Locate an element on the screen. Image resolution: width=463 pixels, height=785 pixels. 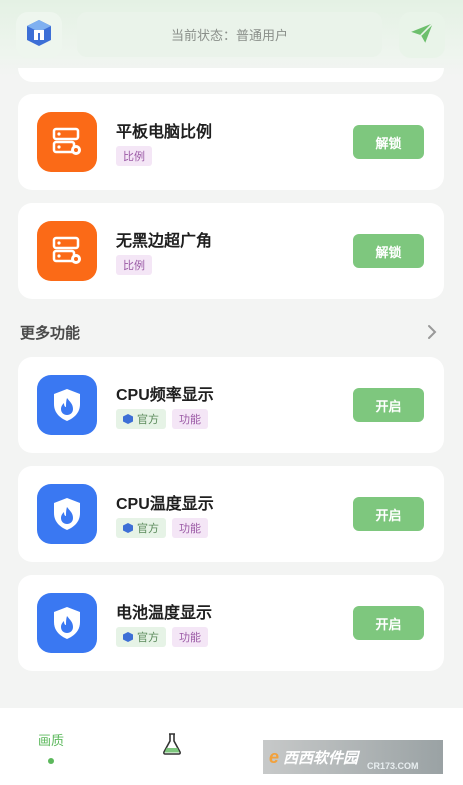
chevron-right-icon is located at coordinates (432, 332).